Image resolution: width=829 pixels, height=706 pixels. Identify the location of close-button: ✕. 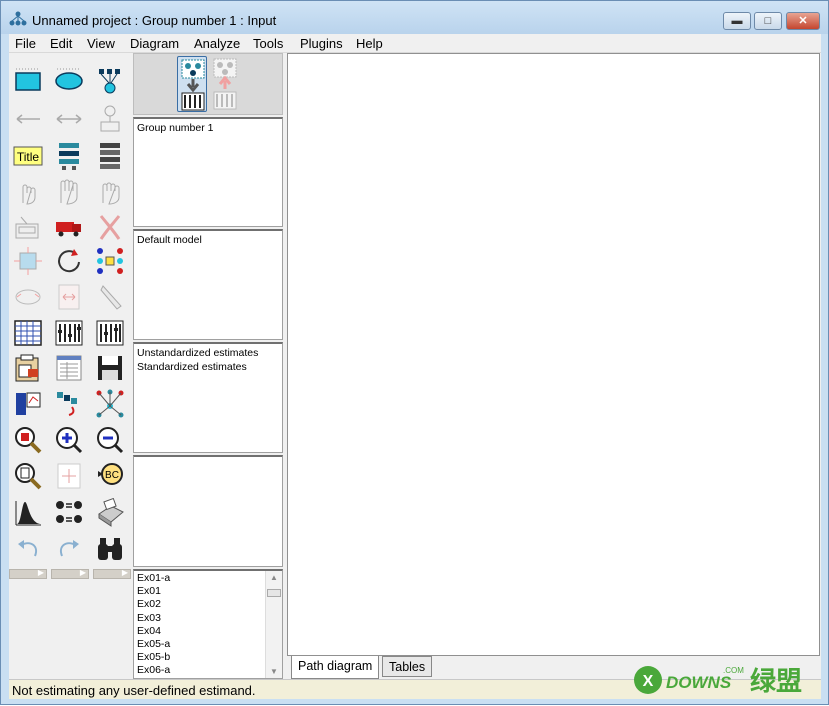
(803, 21).